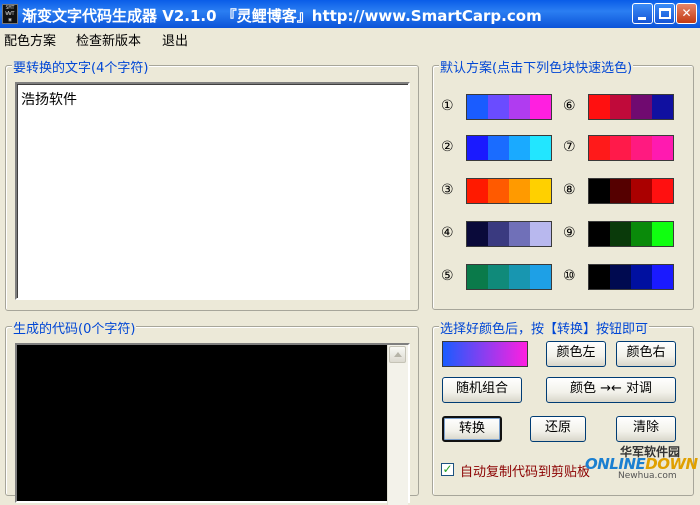  What do you see at coordinates (569, 106) in the screenshot?
I see `scheme-number: ⑥` at bounding box center [569, 106].